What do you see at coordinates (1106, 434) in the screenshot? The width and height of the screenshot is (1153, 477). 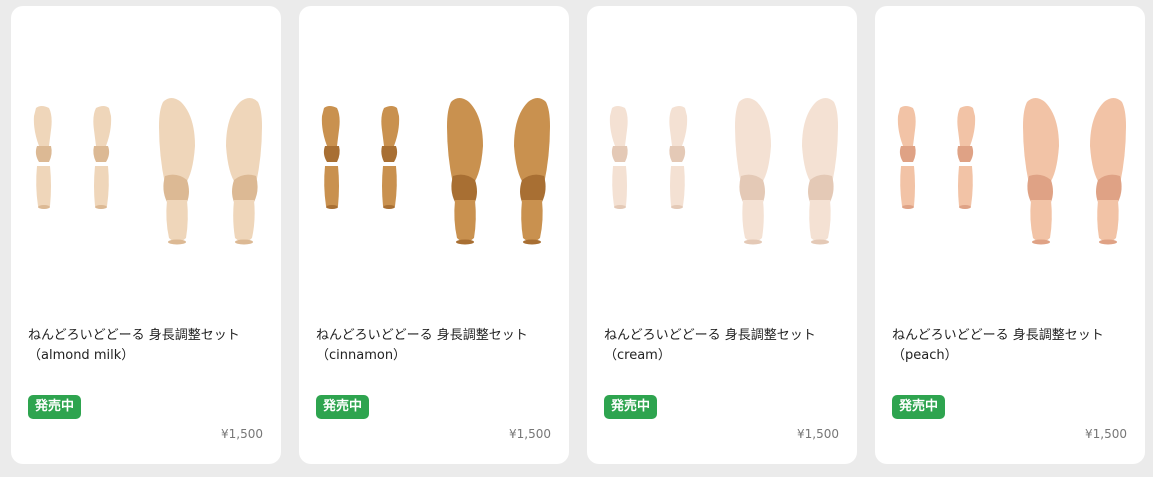 I see `product-price: ¥1,500` at bounding box center [1106, 434].